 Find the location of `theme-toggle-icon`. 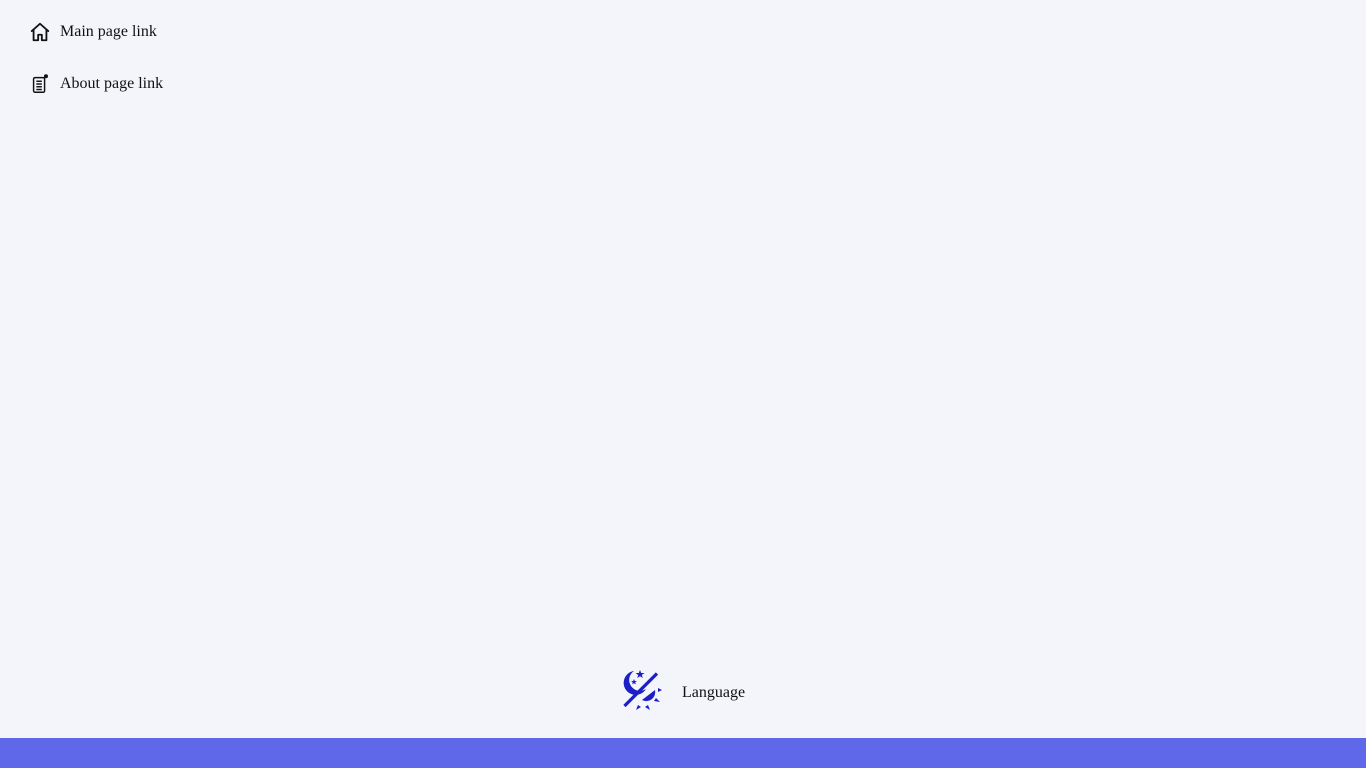

theme-toggle-icon is located at coordinates (641, 690).